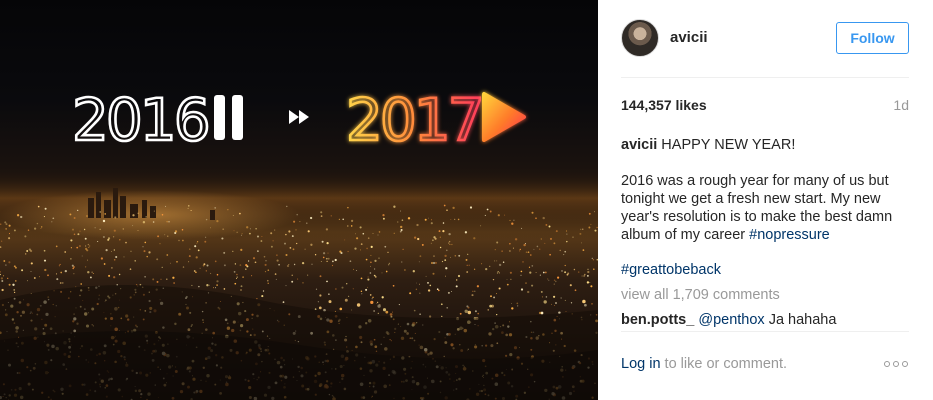 The width and height of the screenshot is (933, 400). I want to click on hashtag-greattobeback: #greattobeback, so click(671, 270).